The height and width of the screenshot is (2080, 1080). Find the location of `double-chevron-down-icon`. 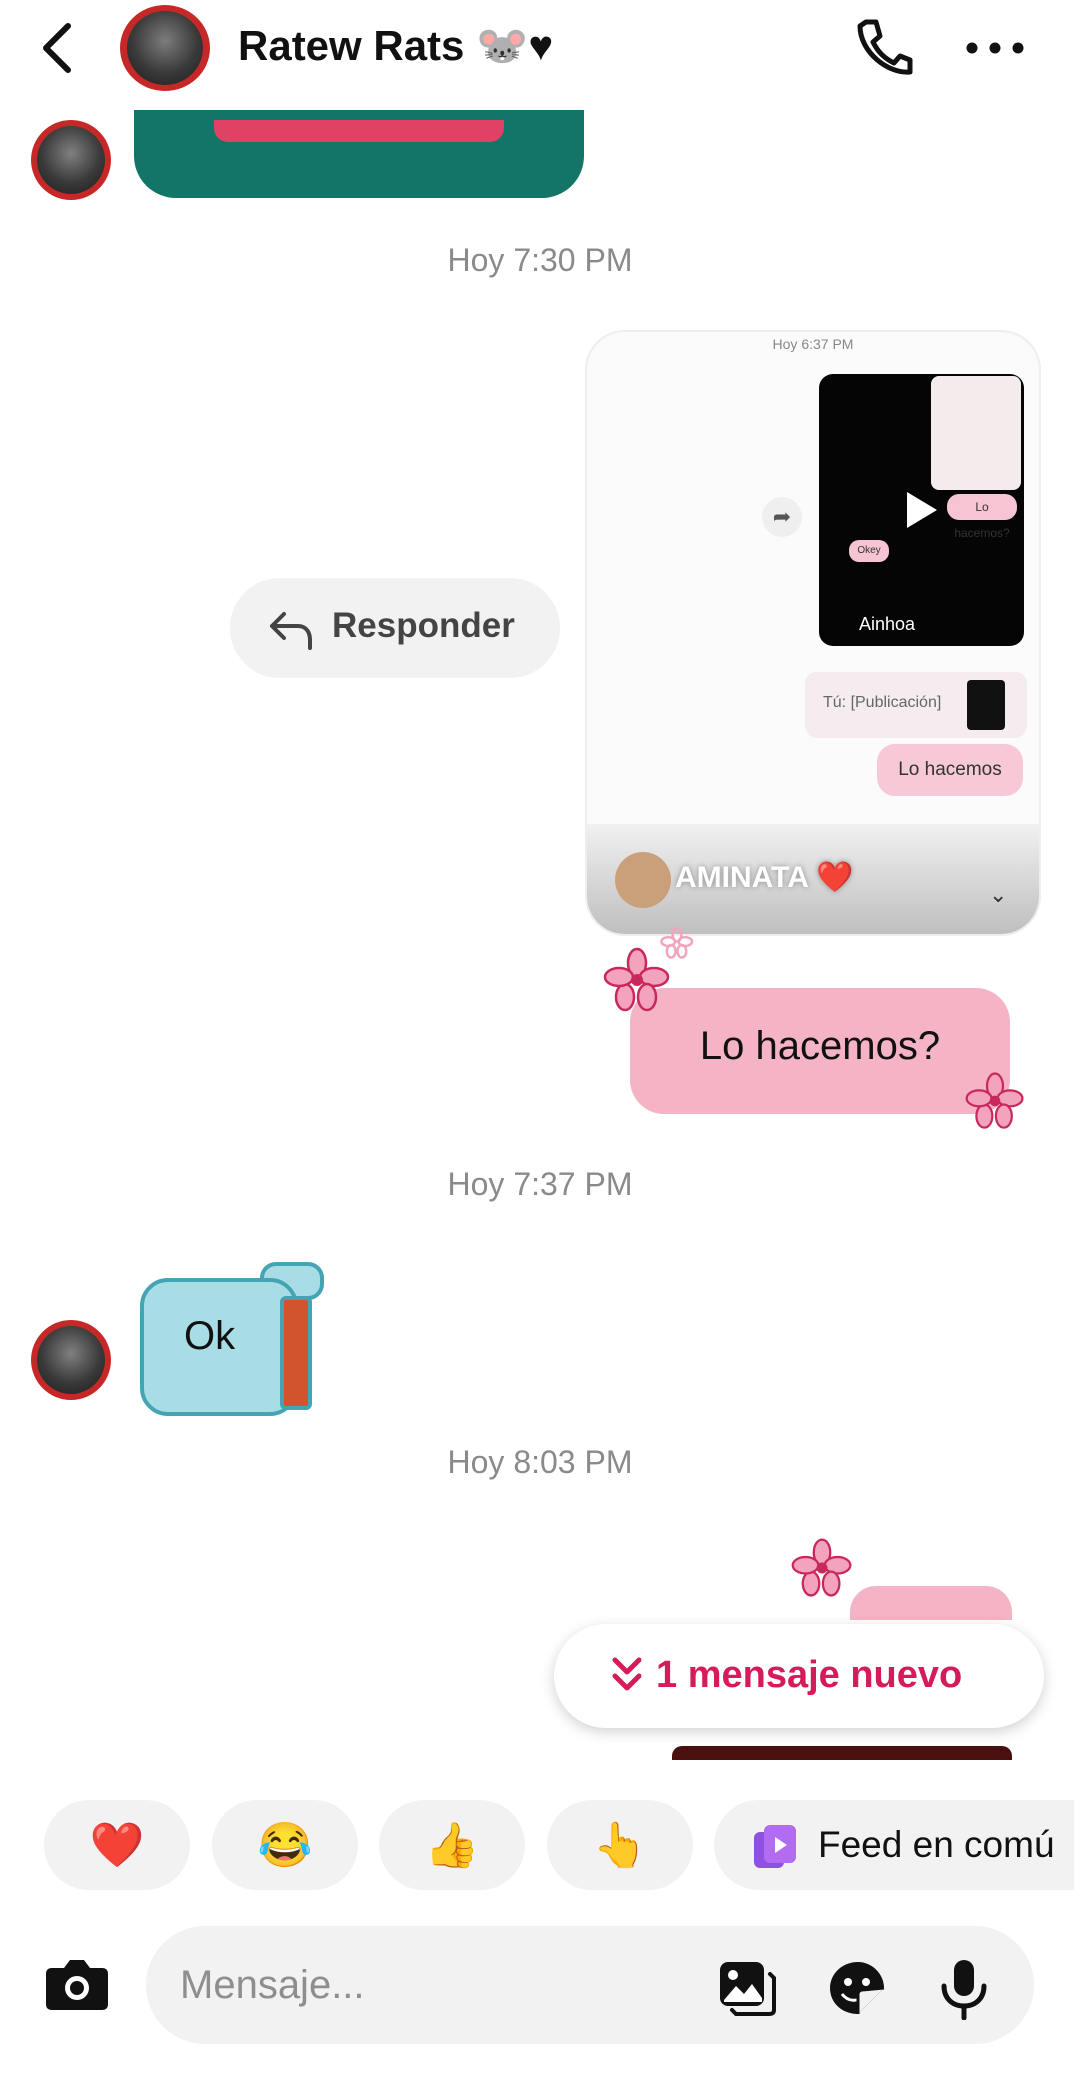

double-chevron-down-icon is located at coordinates (627, 1674).